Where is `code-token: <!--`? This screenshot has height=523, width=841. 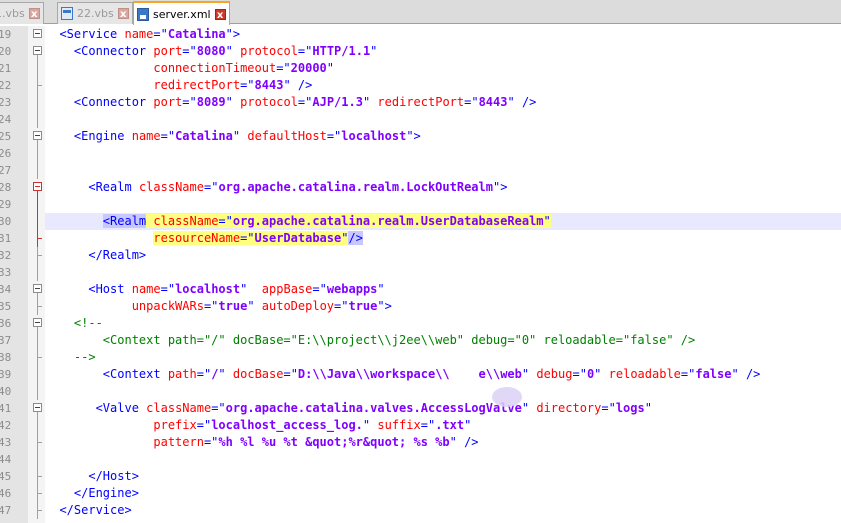
code-token: <!-- is located at coordinates (88, 323).